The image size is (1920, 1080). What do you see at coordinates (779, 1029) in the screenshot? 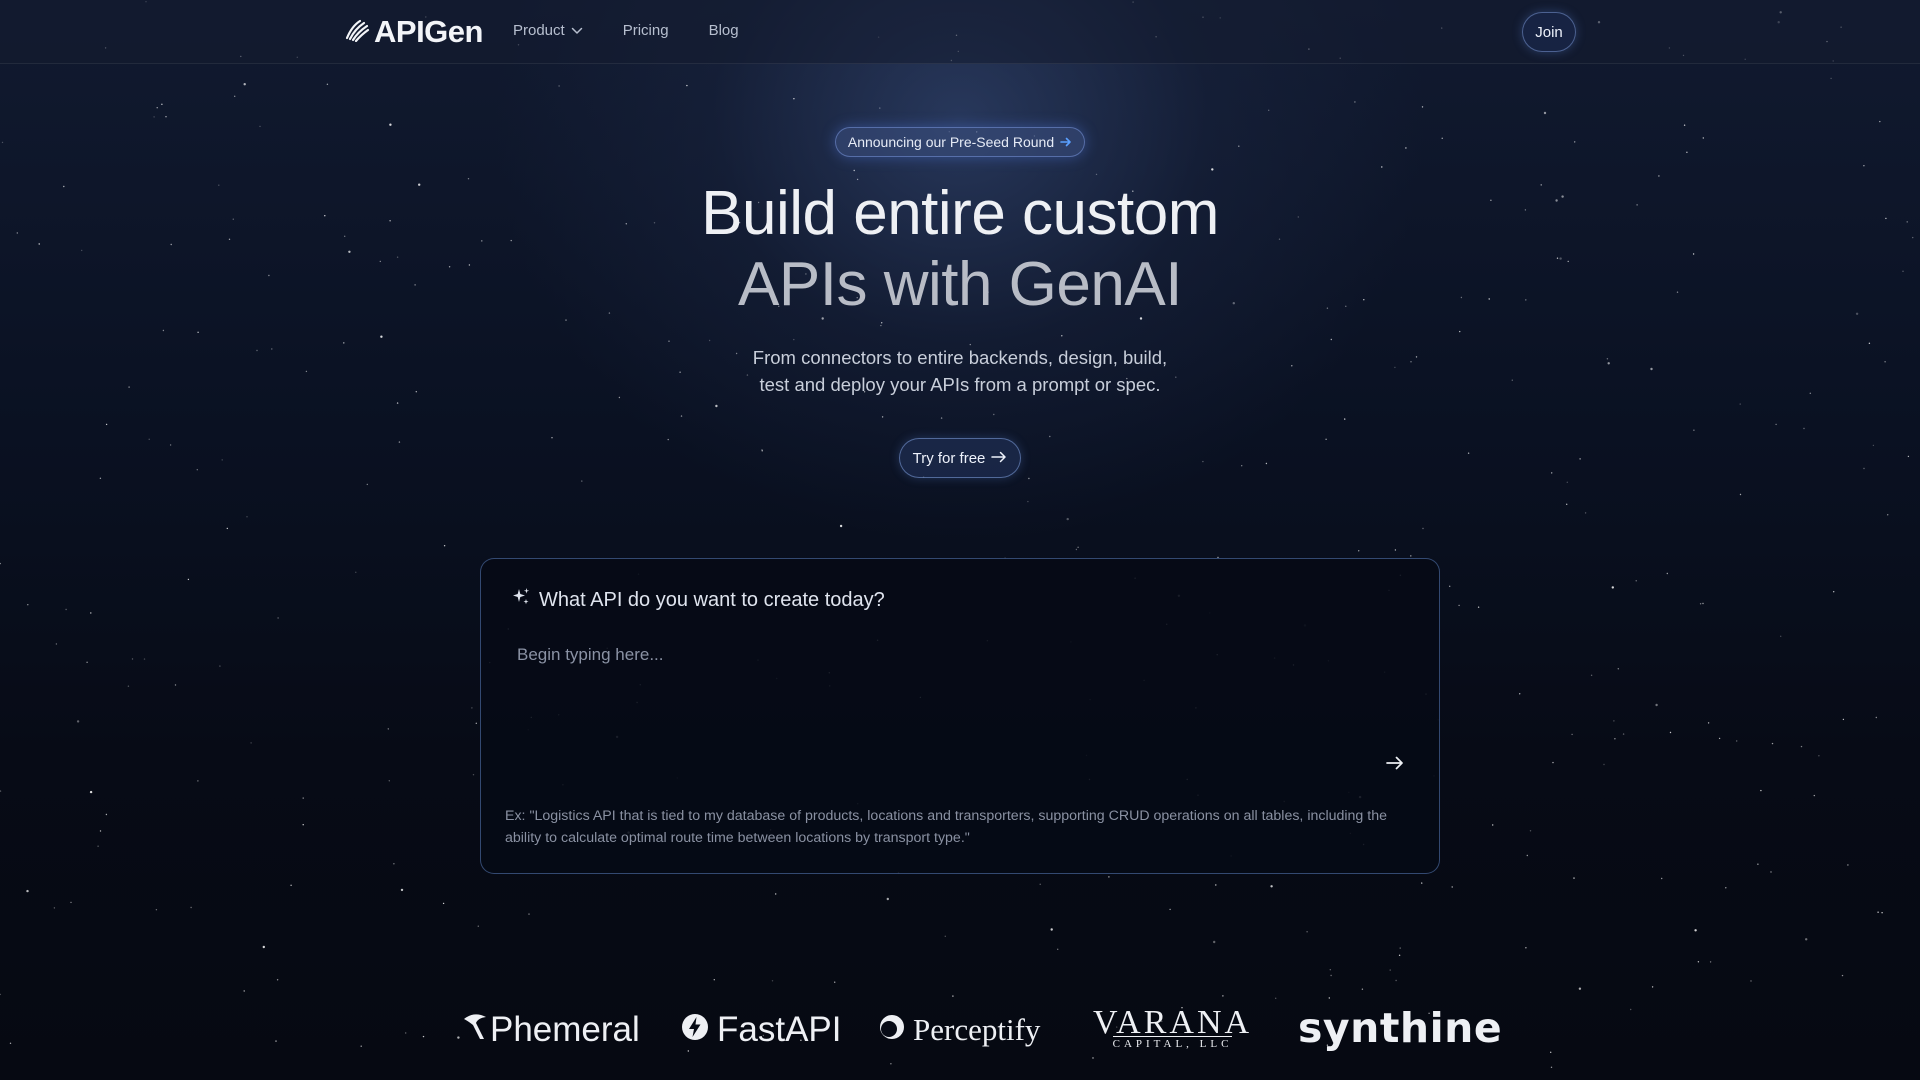
I see `logo-fastapi-text: FastAPI` at bounding box center [779, 1029].